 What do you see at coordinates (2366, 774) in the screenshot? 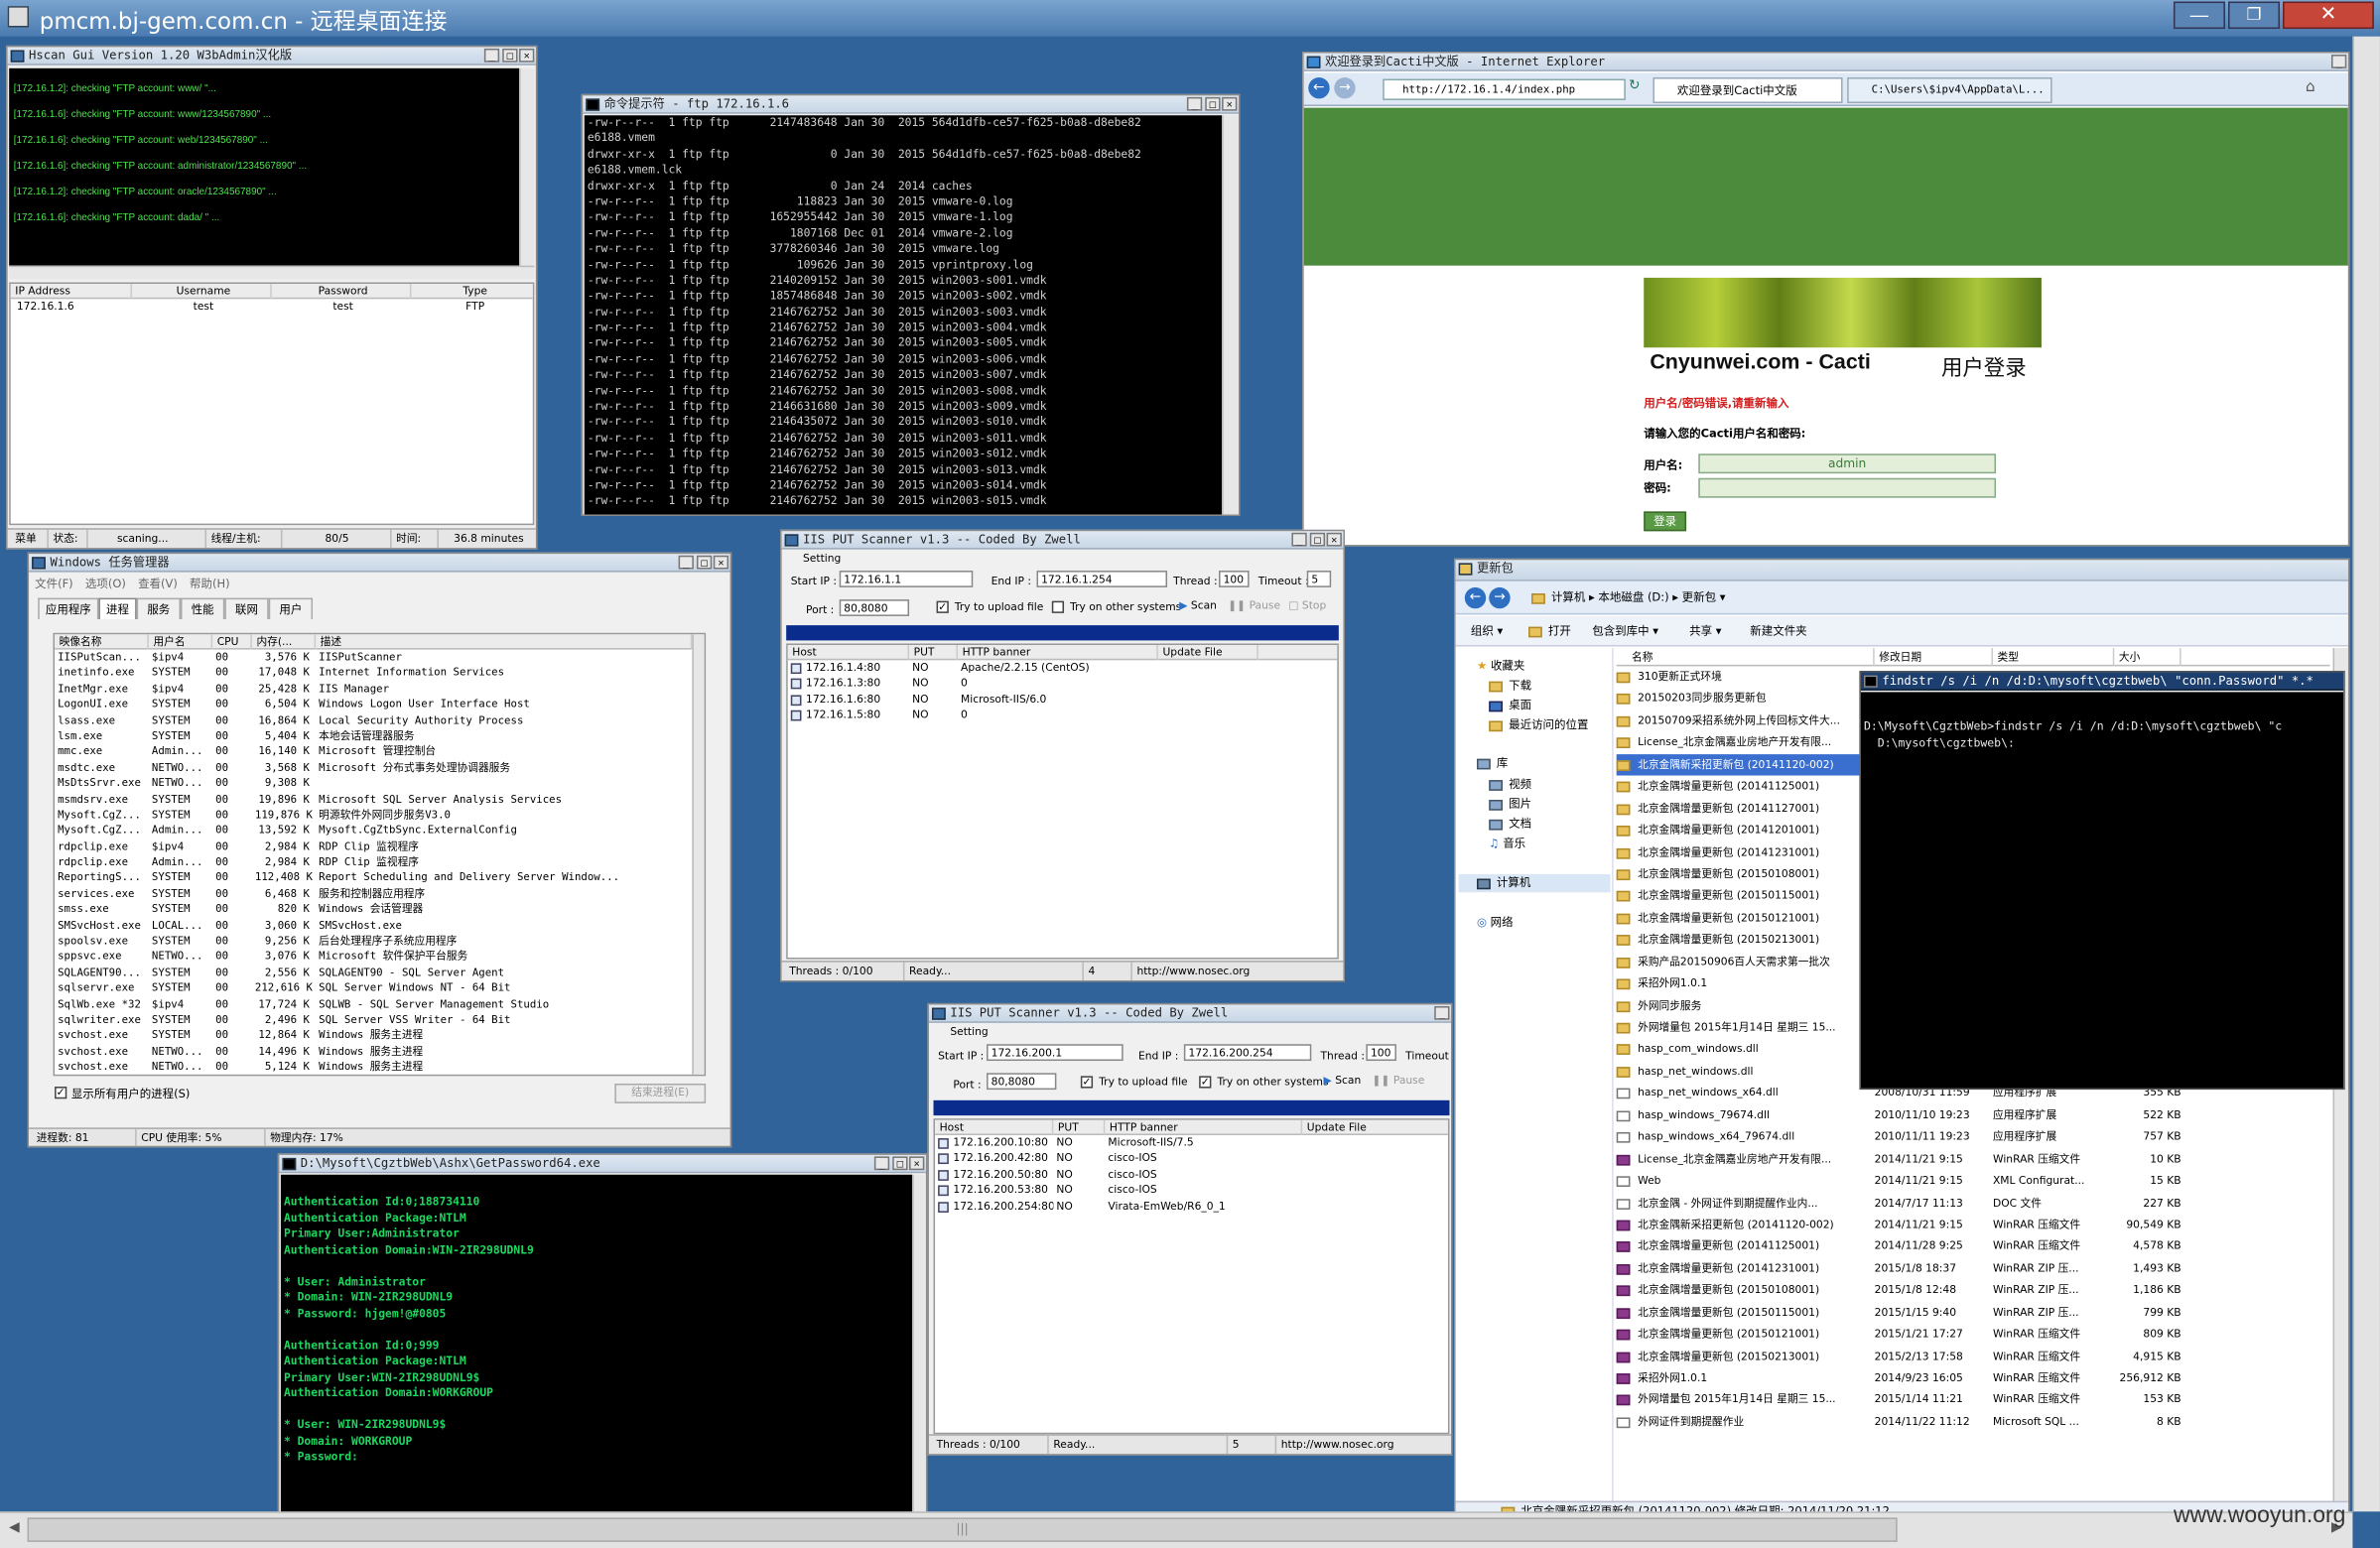
I see `rdp-vertical-scrollbar` at bounding box center [2366, 774].